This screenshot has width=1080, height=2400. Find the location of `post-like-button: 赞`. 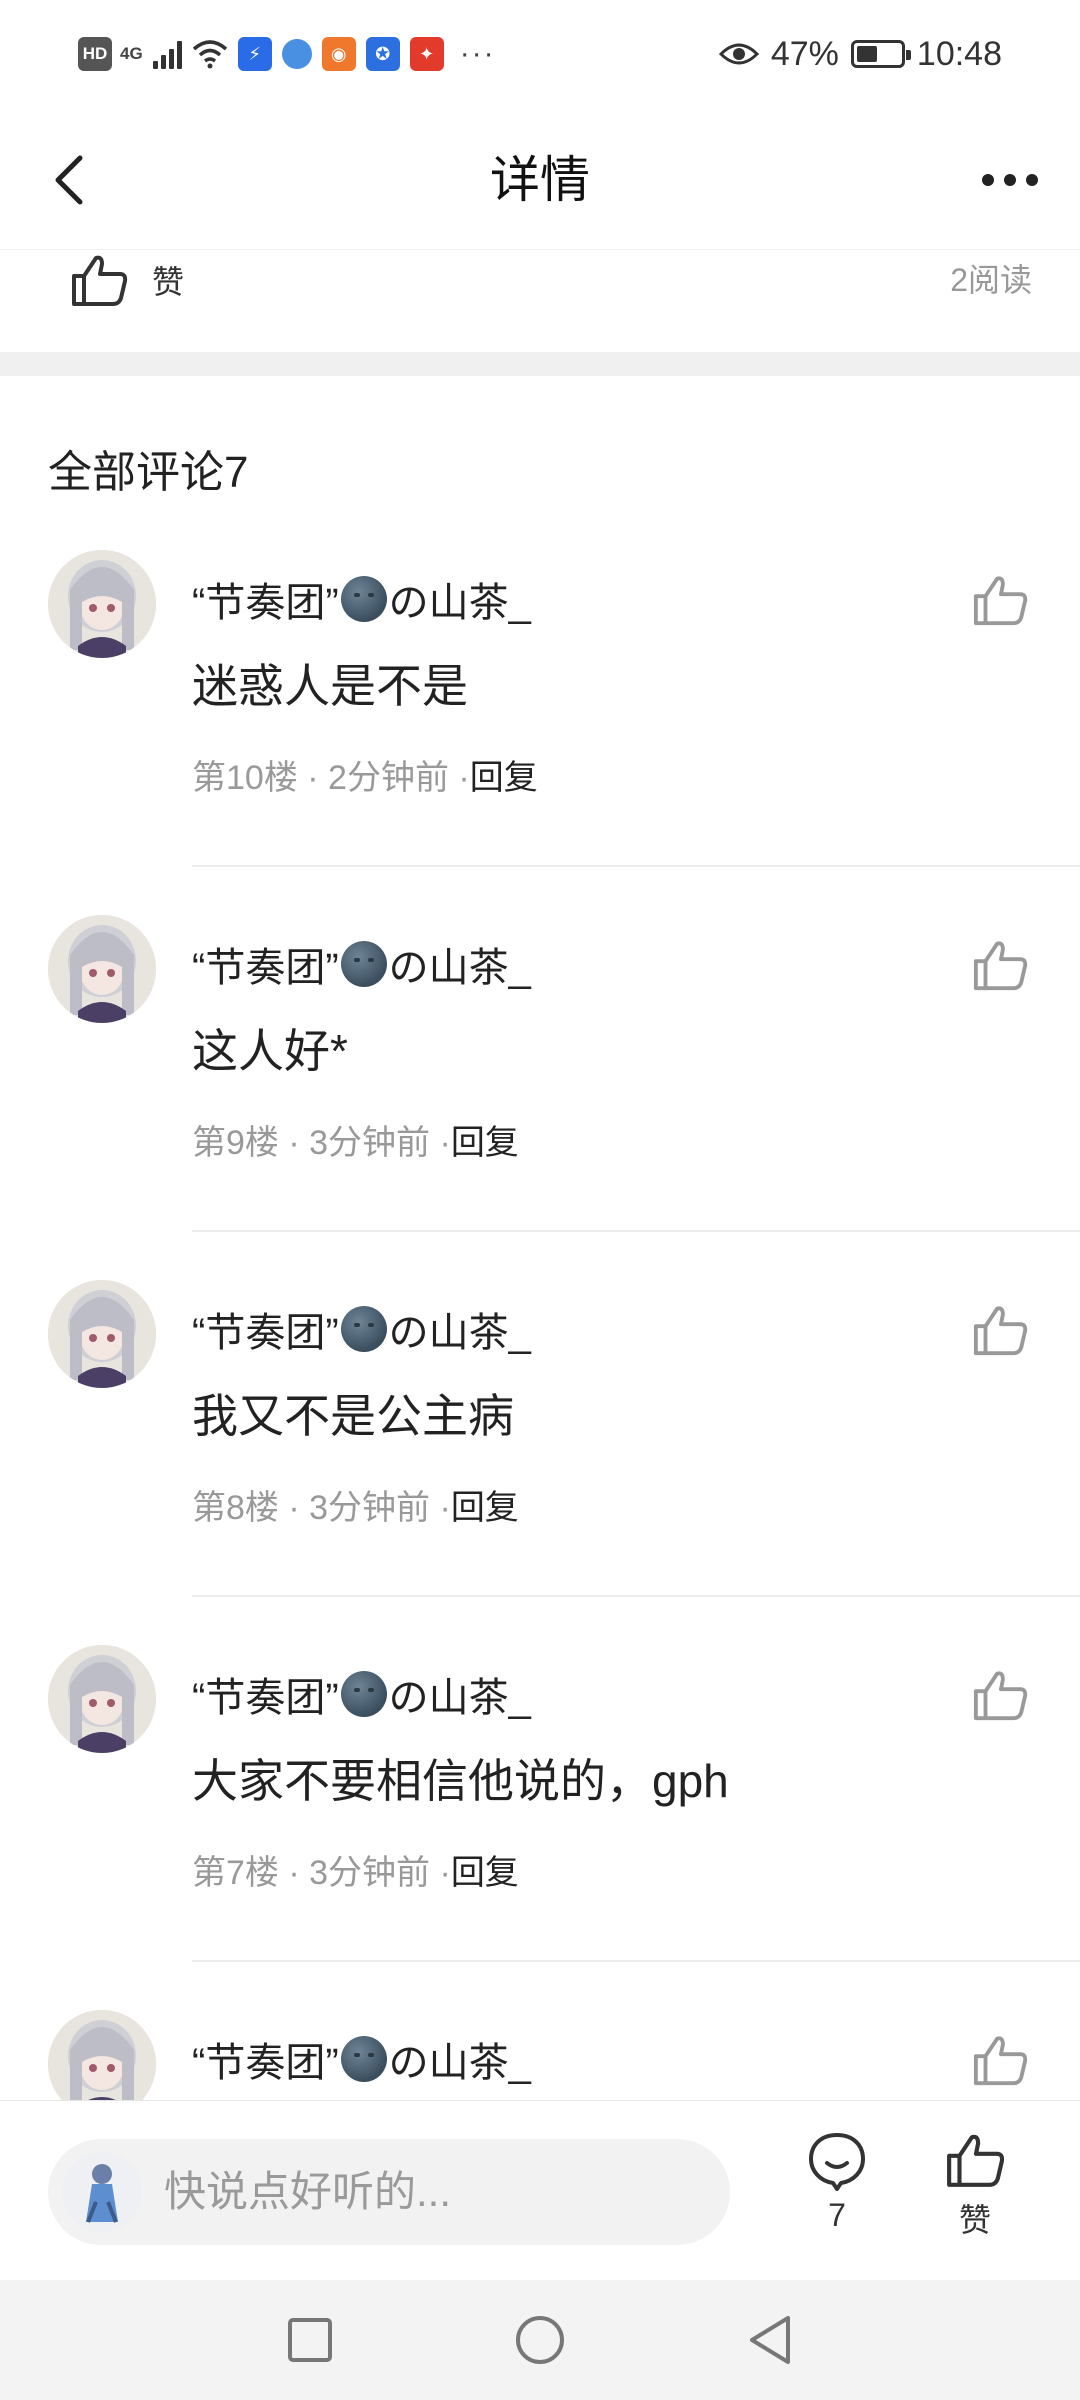

post-like-button: 赞 is located at coordinates (127, 280).